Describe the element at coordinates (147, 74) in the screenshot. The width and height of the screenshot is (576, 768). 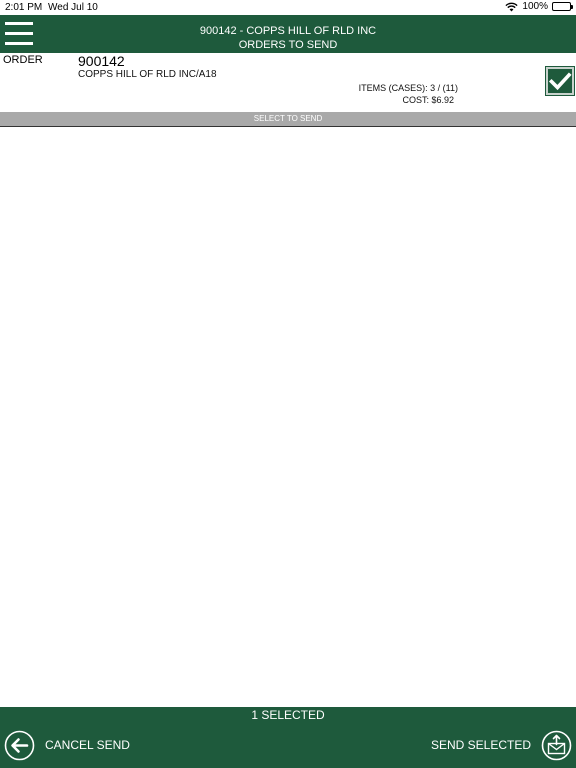
I see `order-customer: COPPS HILL OF RLD INC/A18` at that location.